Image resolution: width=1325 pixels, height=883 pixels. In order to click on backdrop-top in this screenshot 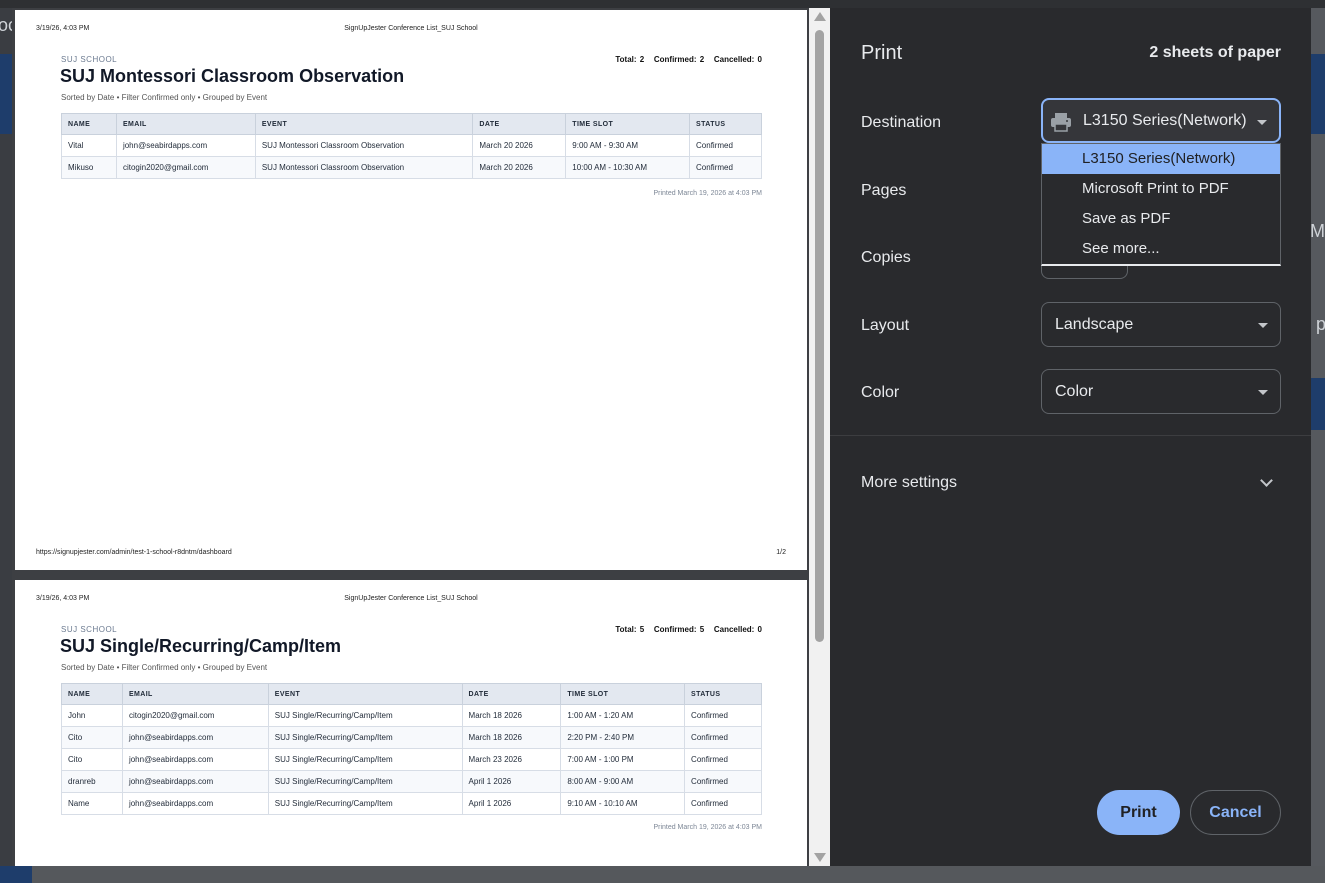, I will do `click(662, 4)`.